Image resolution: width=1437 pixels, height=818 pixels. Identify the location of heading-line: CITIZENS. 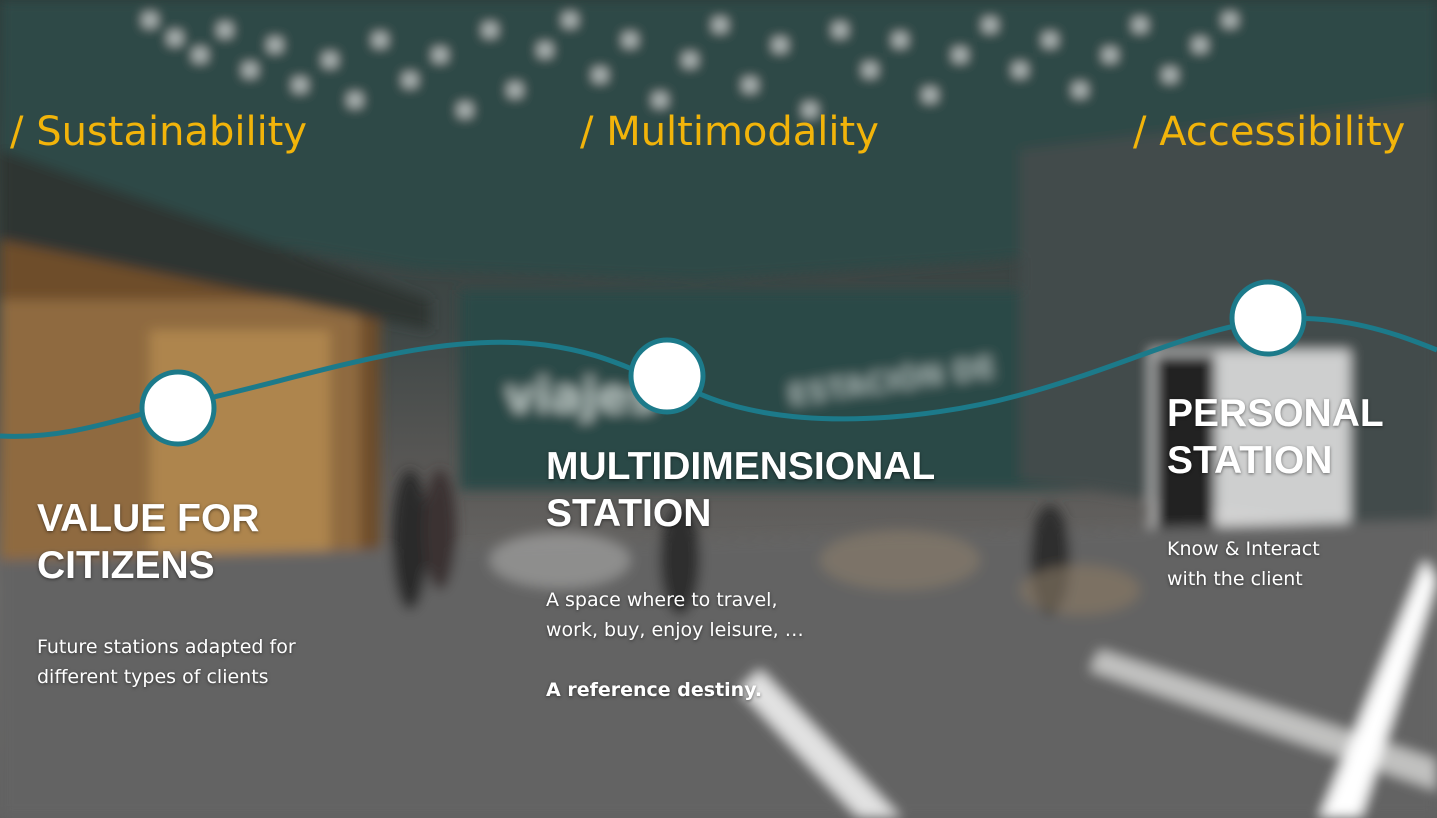
(126, 565).